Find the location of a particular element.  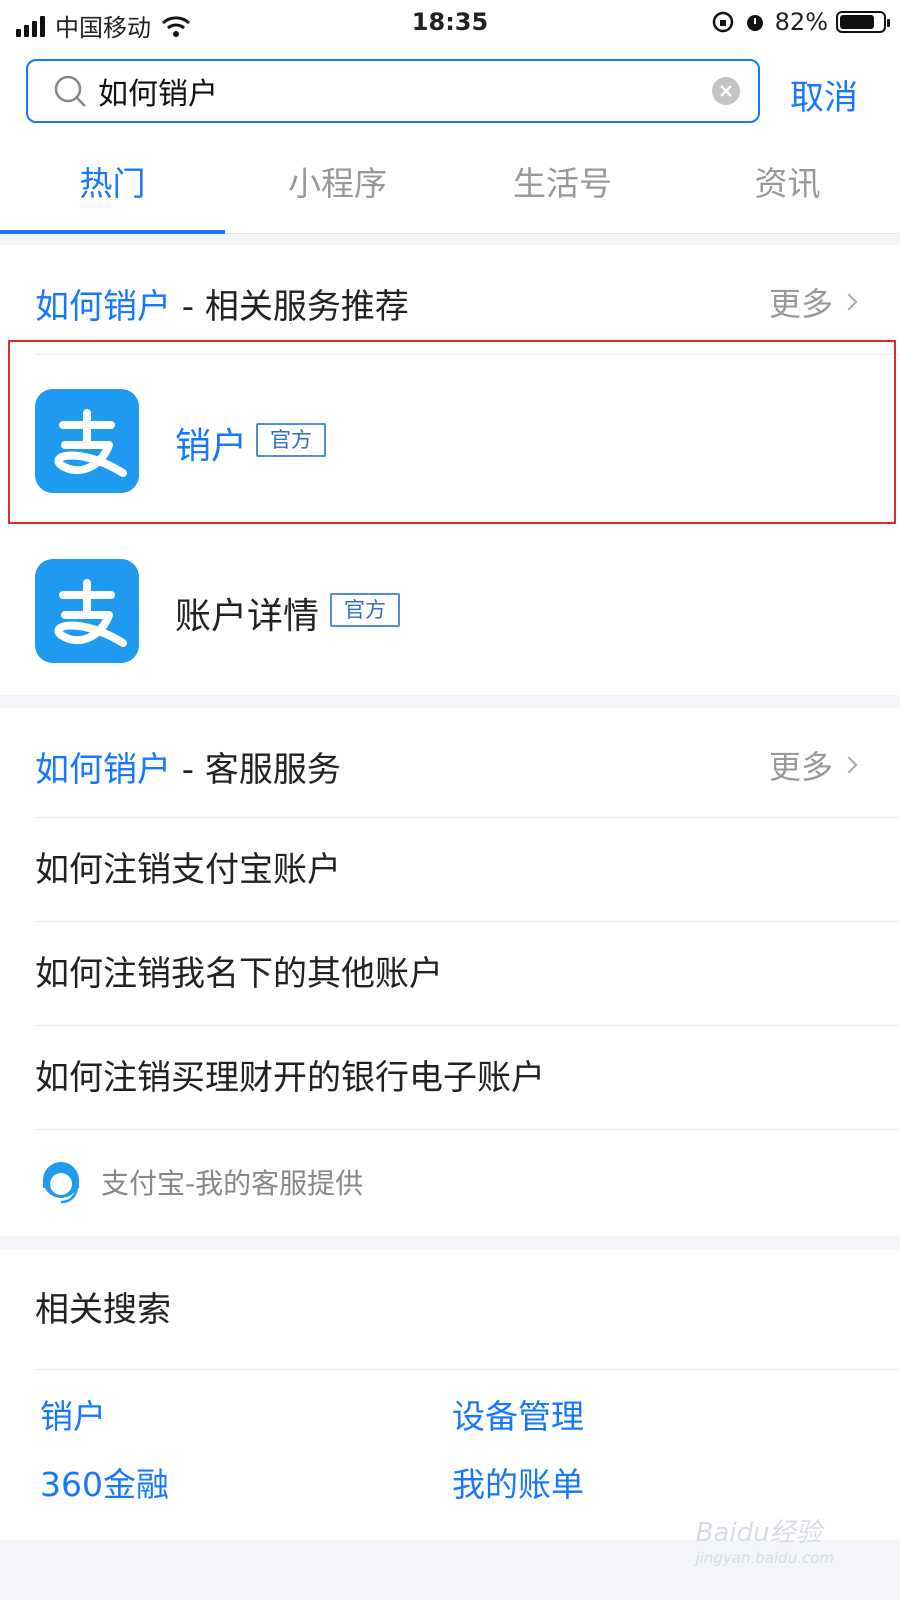

related-search-link: 360金融 is located at coordinates (104, 1482).